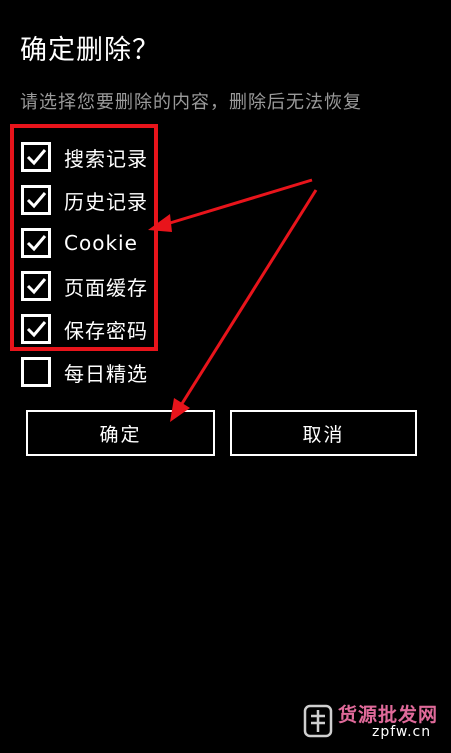  Describe the element at coordinates (388, 715) in the screenshot. I see `watermark-text: 货源批发网` at that location.